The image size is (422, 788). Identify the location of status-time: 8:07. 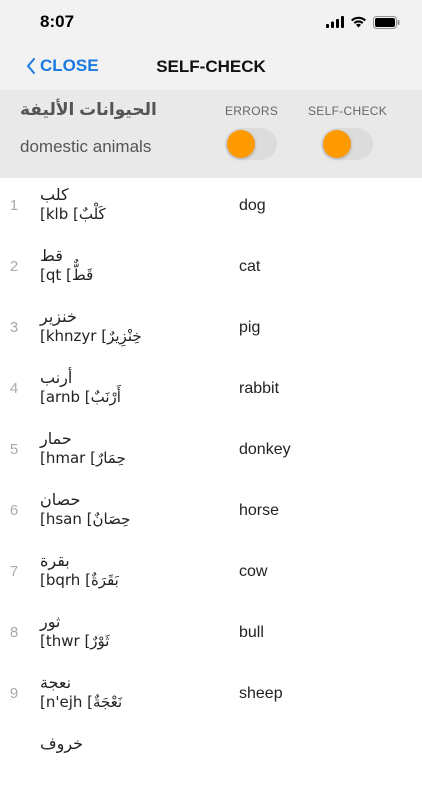
(57, 21).